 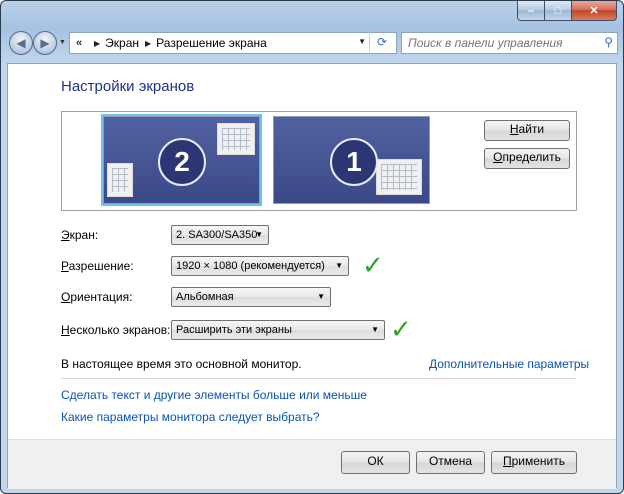 I want to click on minimize-button: ‒, so click(x=531, y=11).